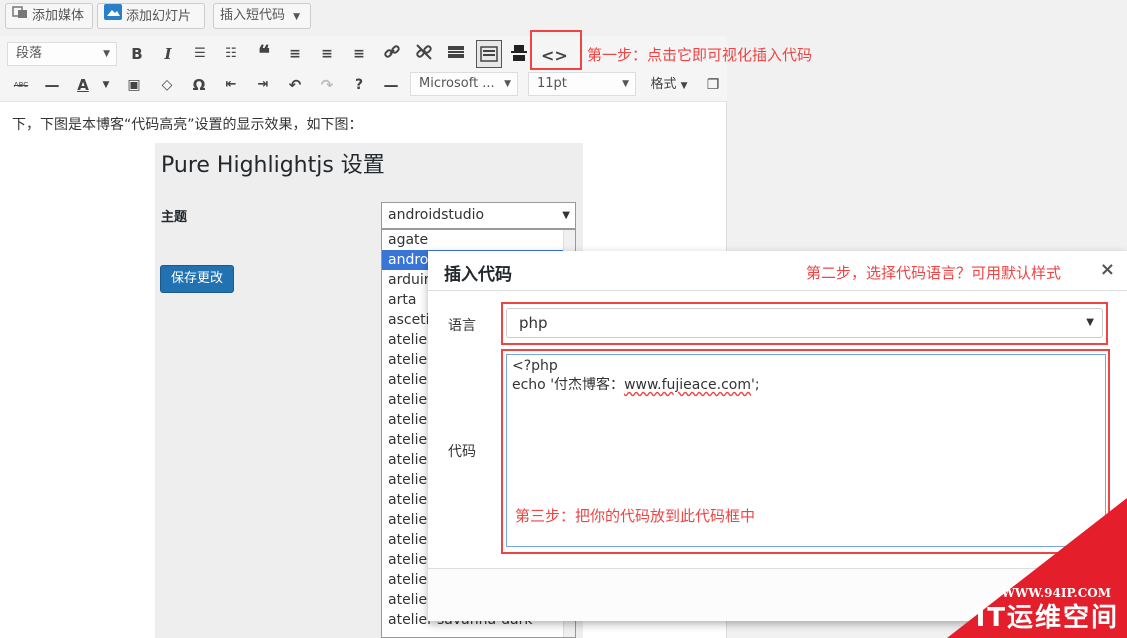  I want to click on read-more-icon, so click(456, 54).